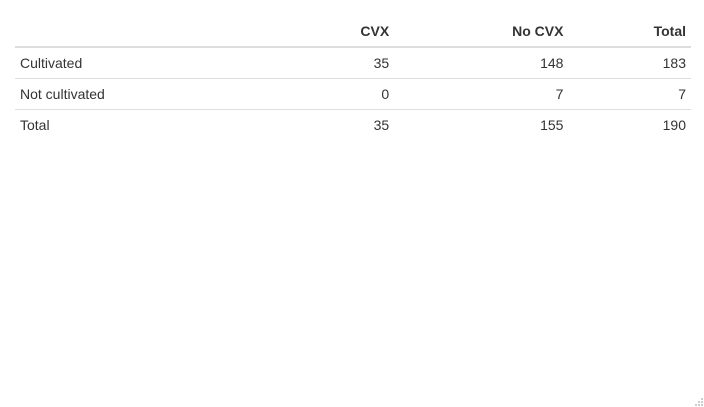 The height and width of the screenshot is (407, 704). I want to click on cell-no-cvx: 7, so click(481, 94).